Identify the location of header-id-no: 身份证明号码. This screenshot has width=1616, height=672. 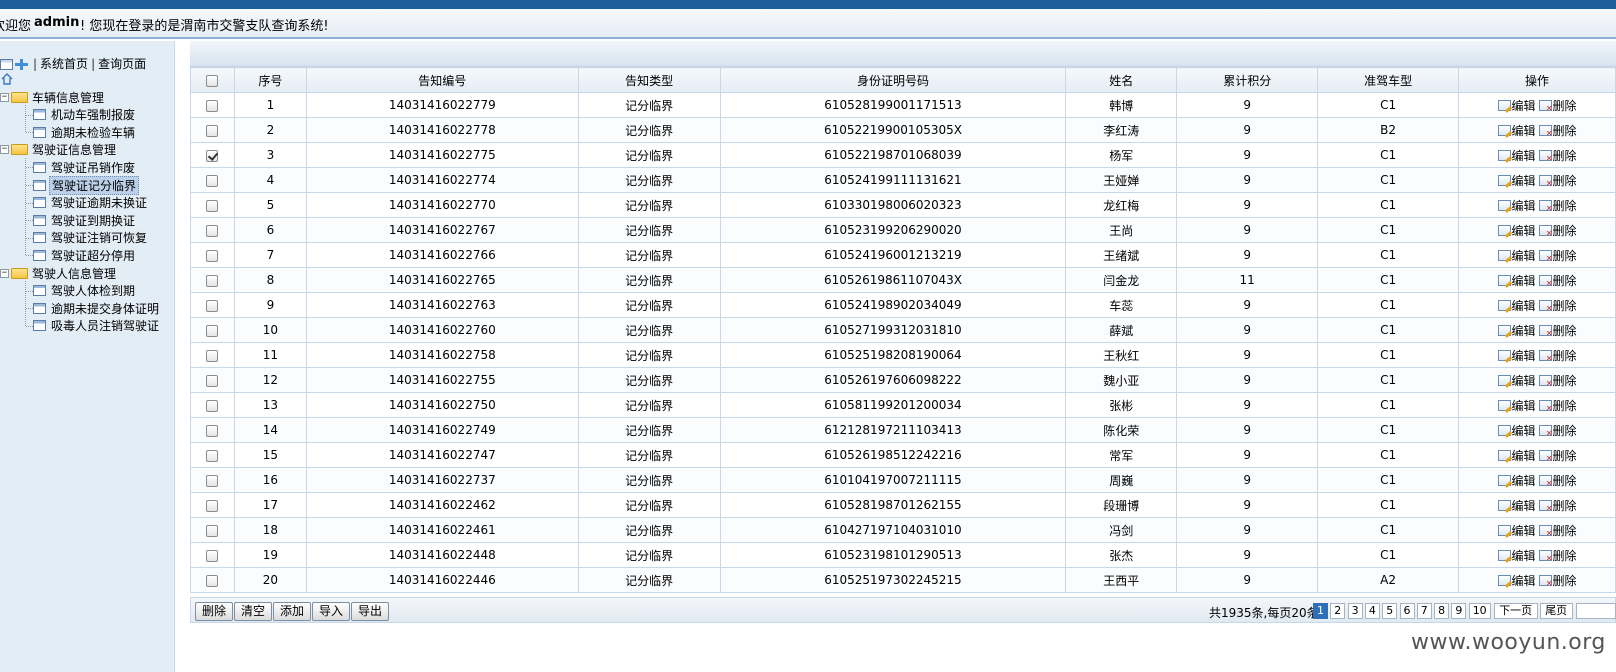
(893, 80).